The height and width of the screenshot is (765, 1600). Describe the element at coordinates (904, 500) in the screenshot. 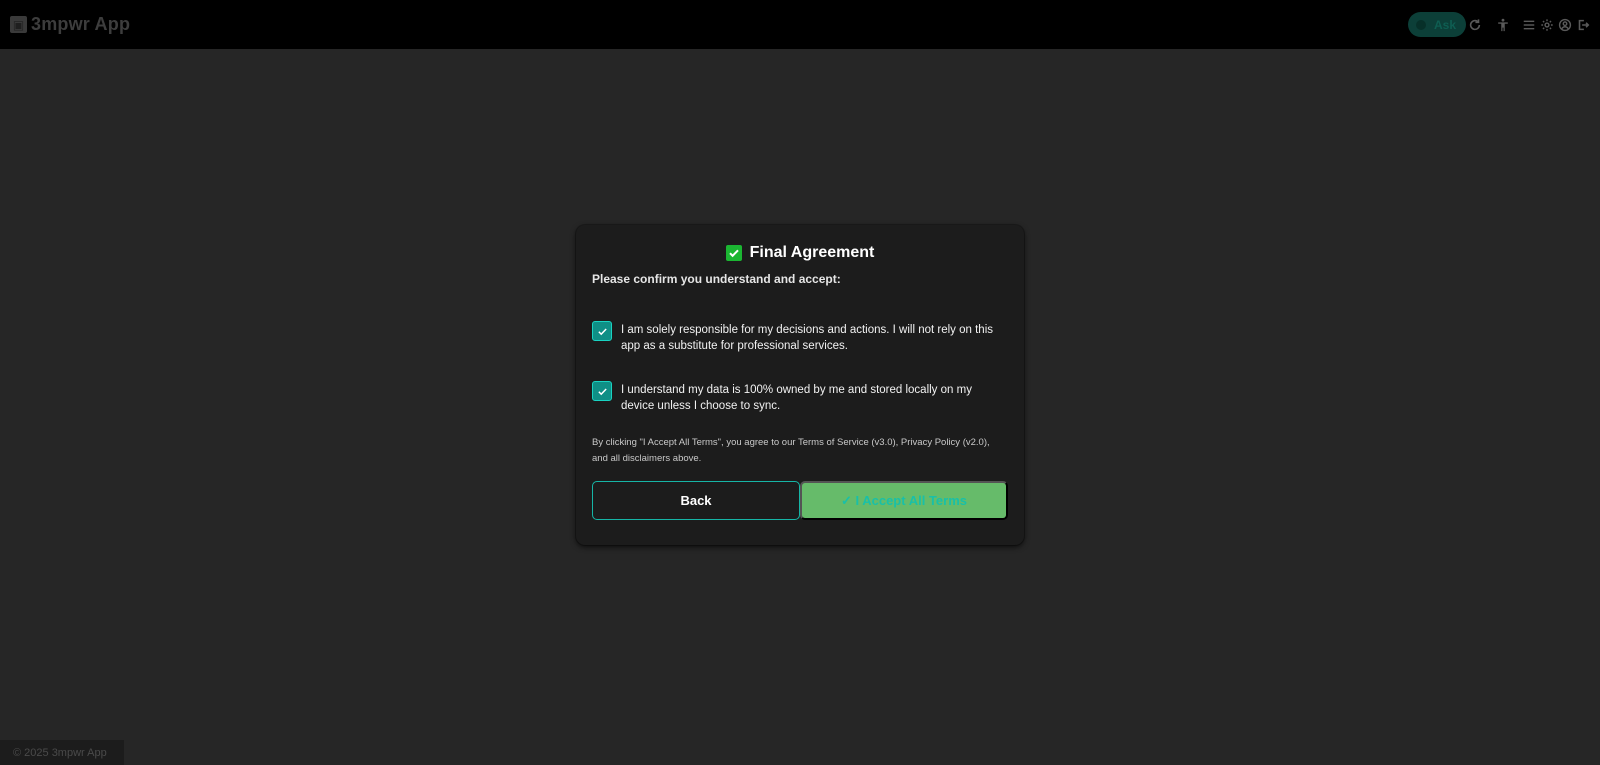

I see `accept-all-terms-button: ✓ I Accept All Terms` at that location.